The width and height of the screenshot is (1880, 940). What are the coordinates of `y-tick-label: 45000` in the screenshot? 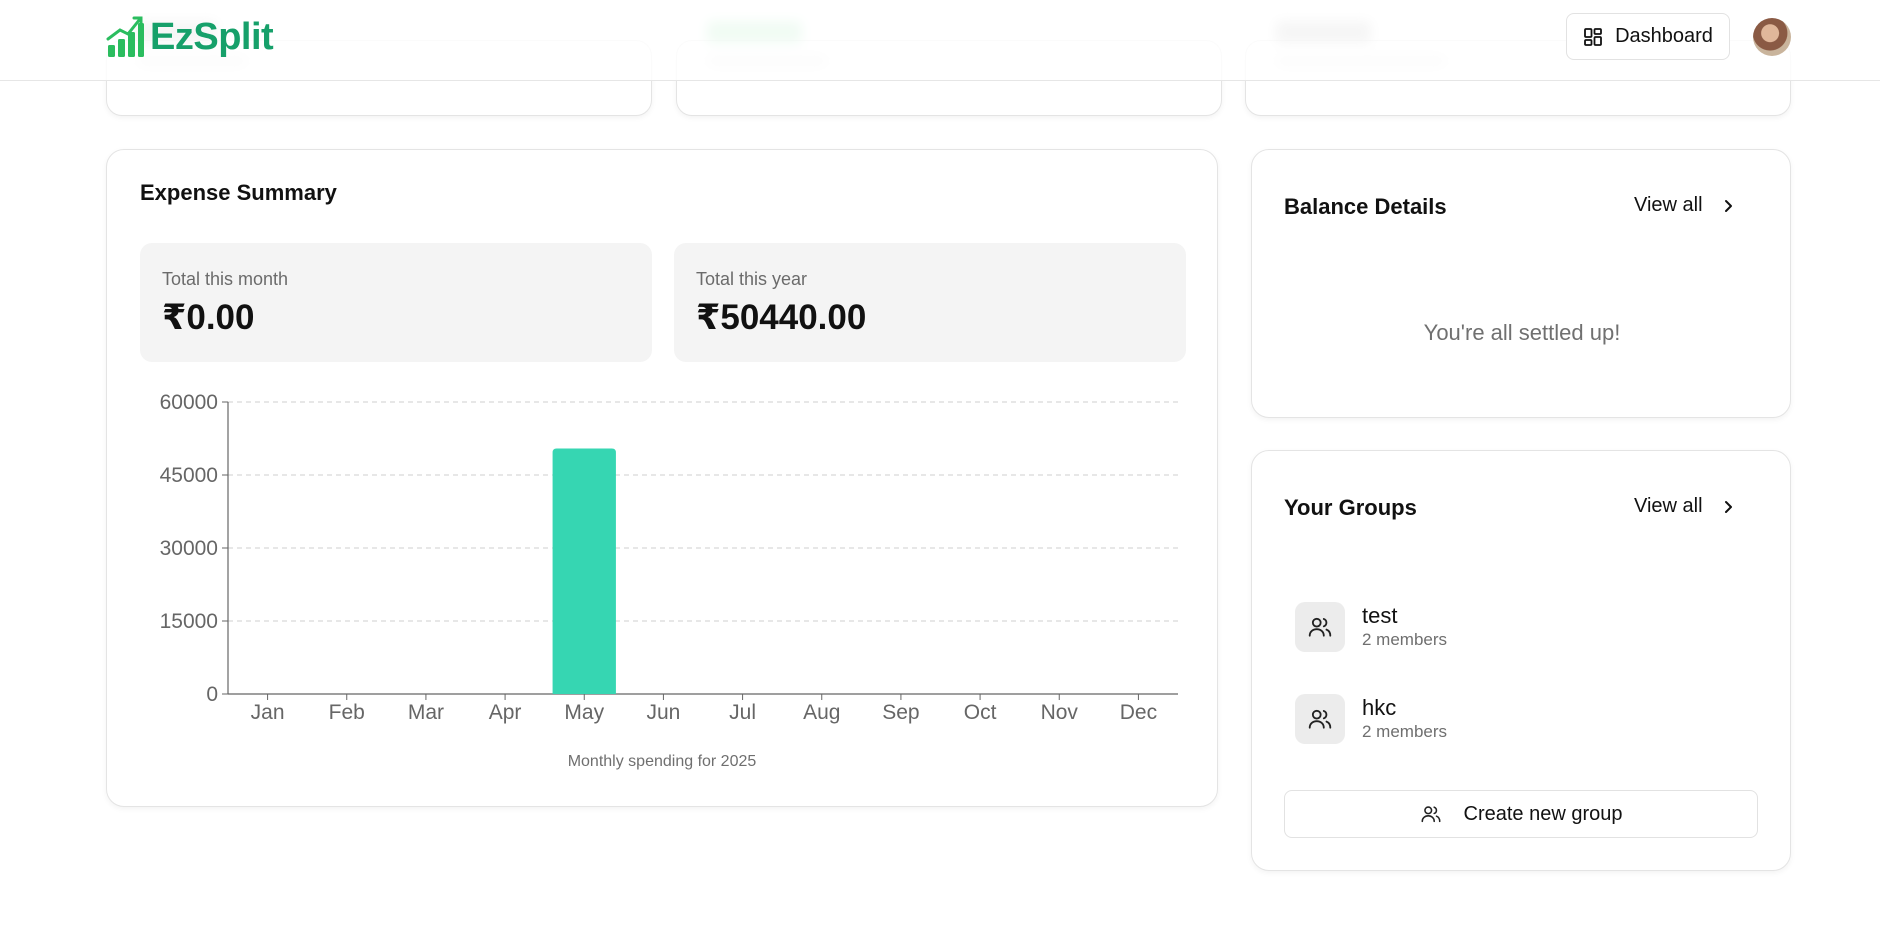 It's located at (189, 475).